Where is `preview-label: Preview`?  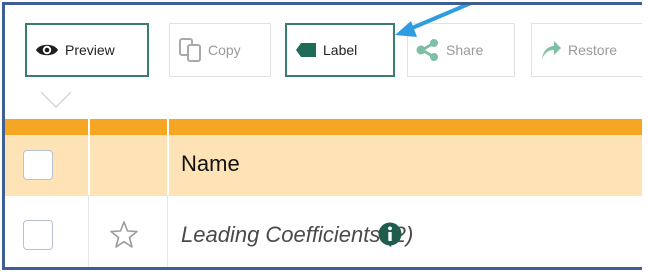 preview-label: Preview is located at coordinates (90, 50).